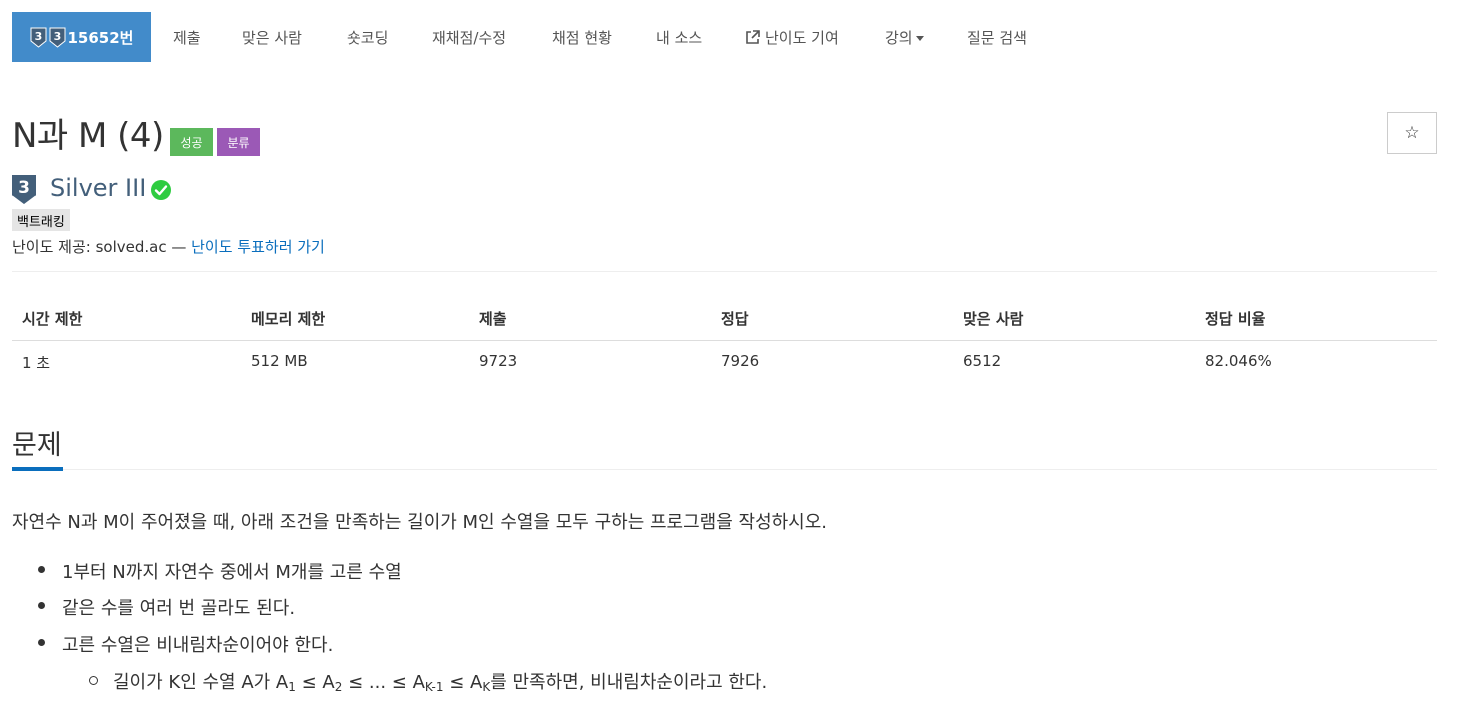  I want to click on problem-number-label: 15652번, so click(100, 37).